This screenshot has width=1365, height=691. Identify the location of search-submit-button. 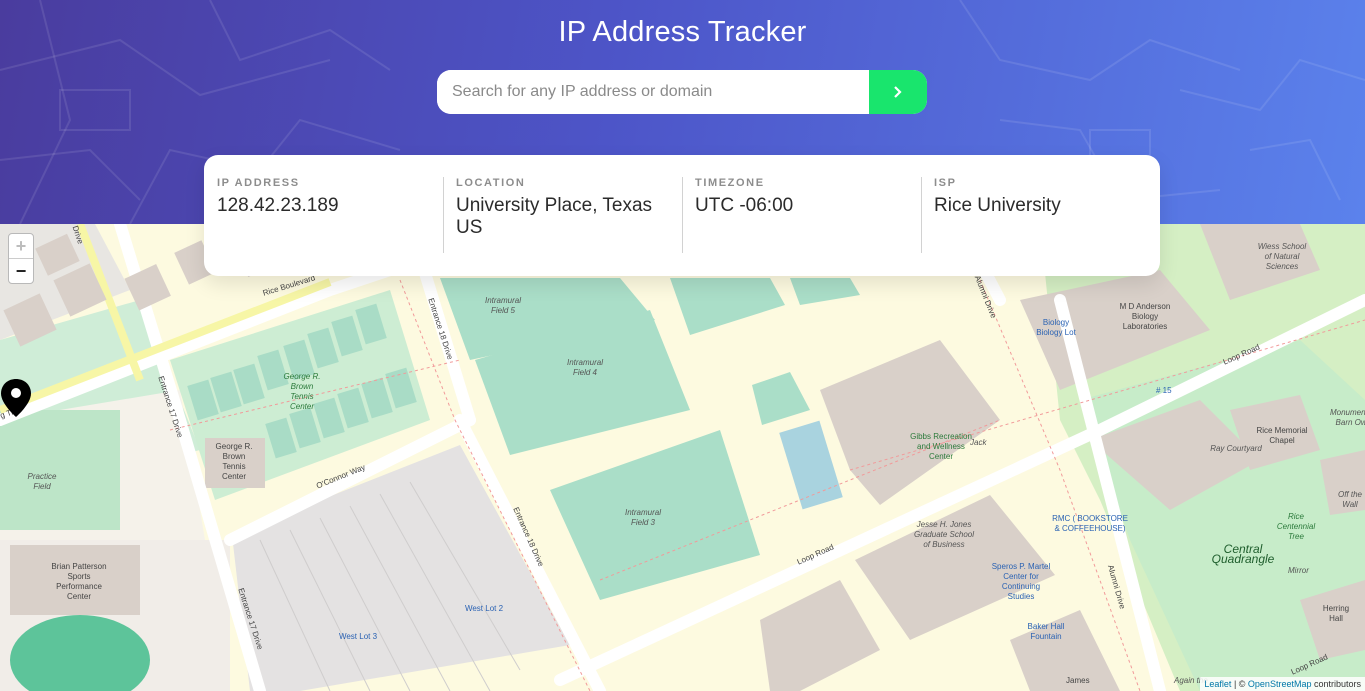
(898, 92).